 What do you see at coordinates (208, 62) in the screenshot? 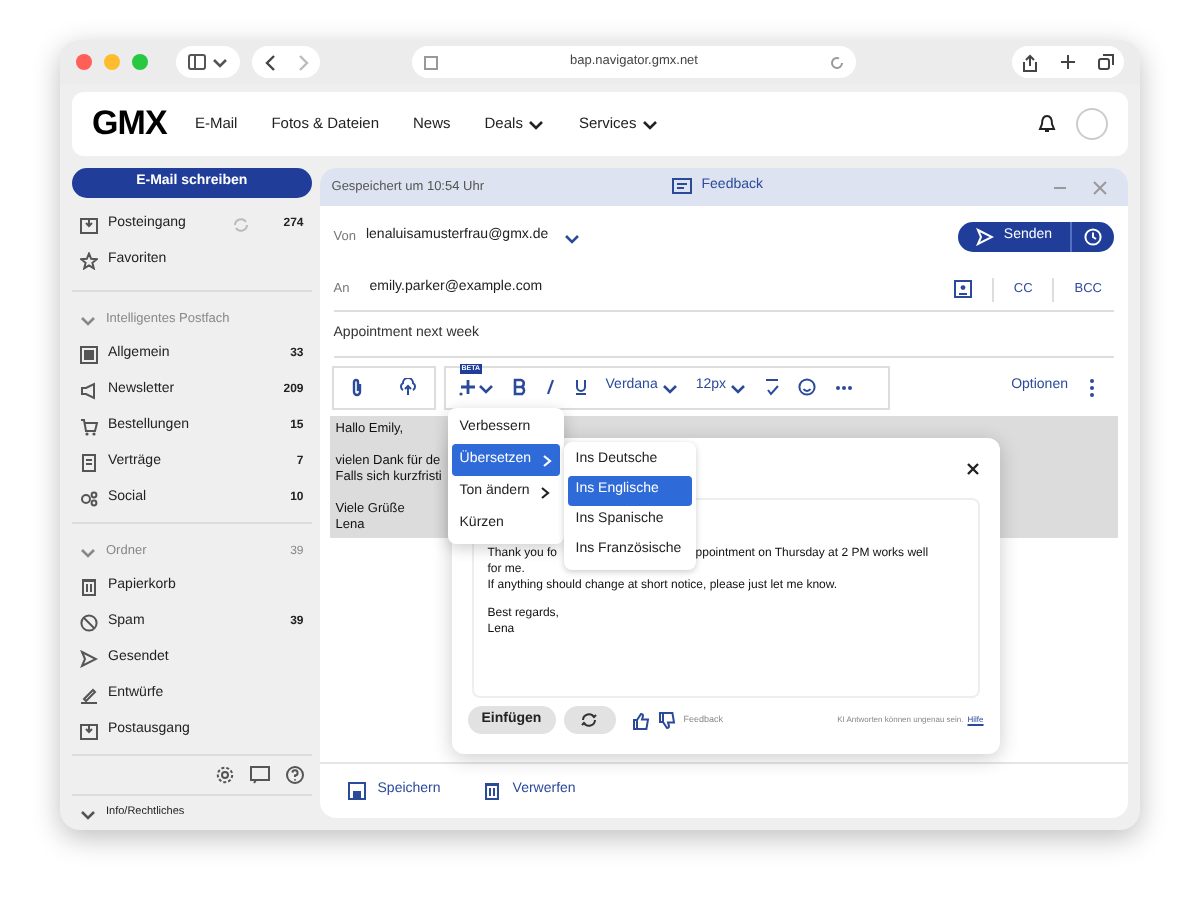
I see `sidebar-toggle-button` at bounding box center [208, 62].